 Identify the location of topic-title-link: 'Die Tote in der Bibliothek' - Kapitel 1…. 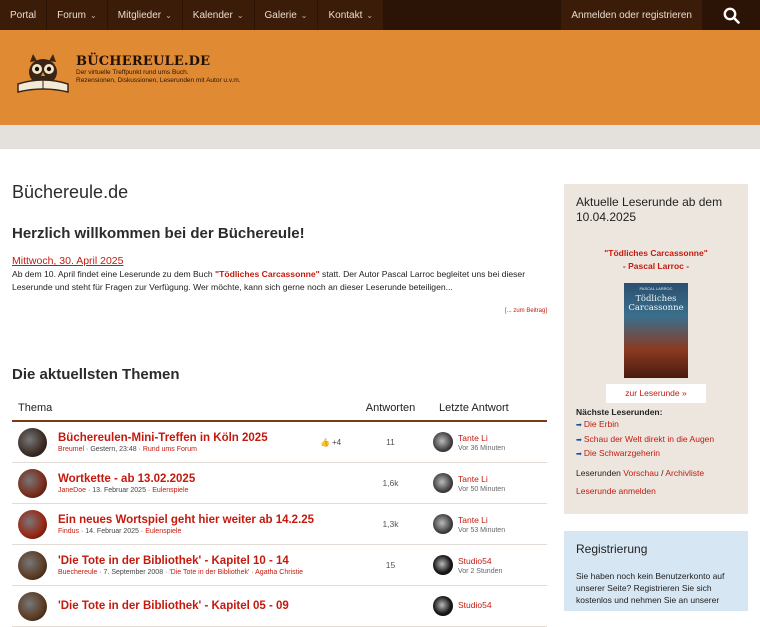
(189, 561).